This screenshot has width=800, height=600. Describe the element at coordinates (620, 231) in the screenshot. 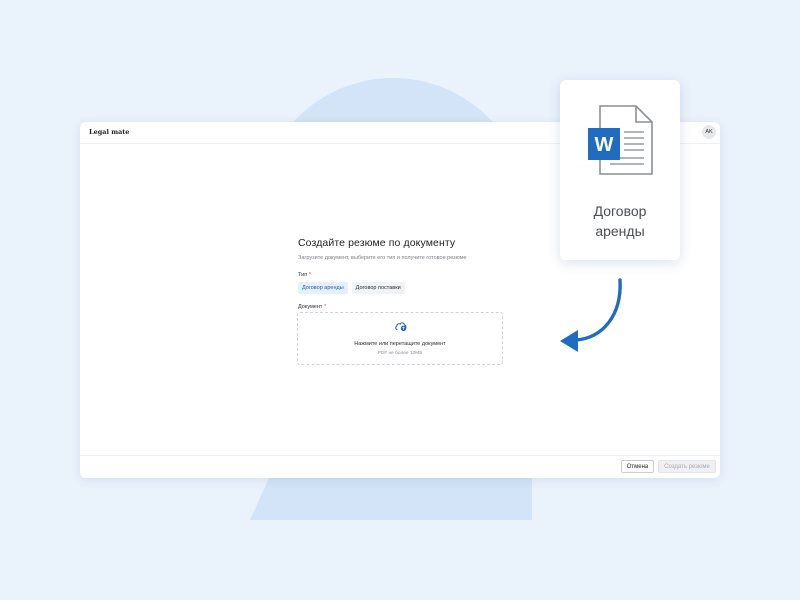

I see `document-card-name-line2: аренды` at that location.